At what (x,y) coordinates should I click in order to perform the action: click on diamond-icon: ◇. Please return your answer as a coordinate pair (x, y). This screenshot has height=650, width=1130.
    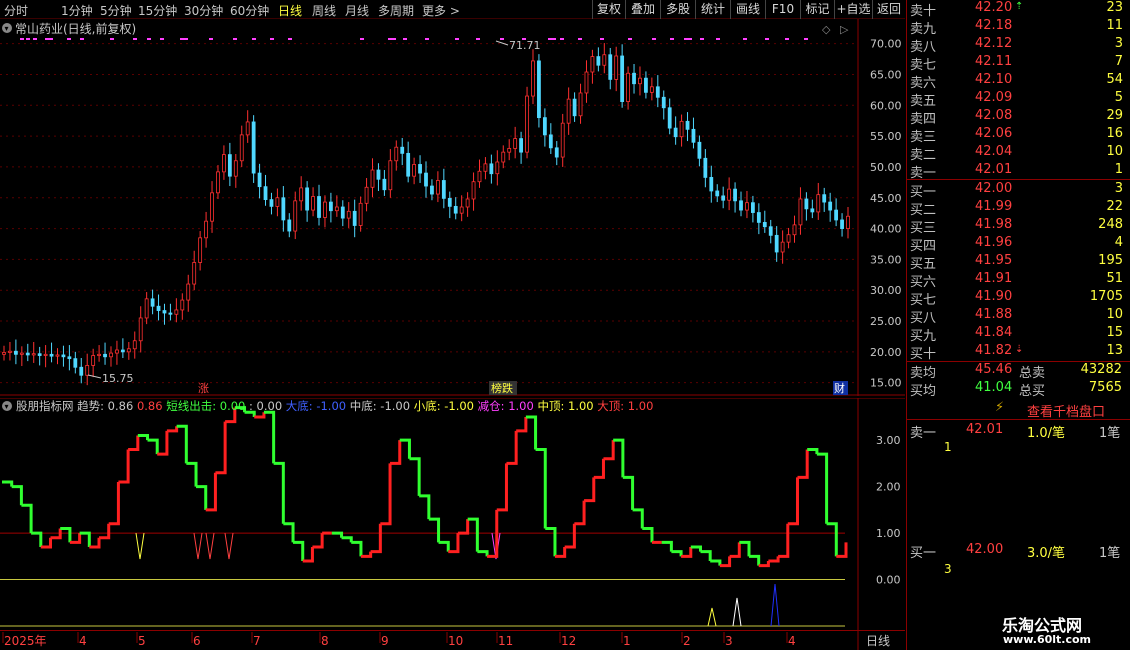
    Looking at the image, I should click on (826, 29).